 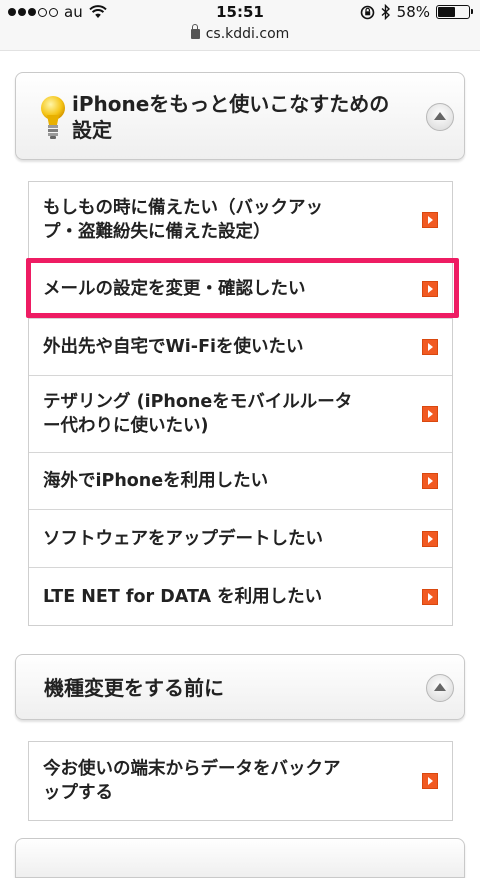 I want to click on section-title: 機種変更をする前に, so click(x=134, y=688).